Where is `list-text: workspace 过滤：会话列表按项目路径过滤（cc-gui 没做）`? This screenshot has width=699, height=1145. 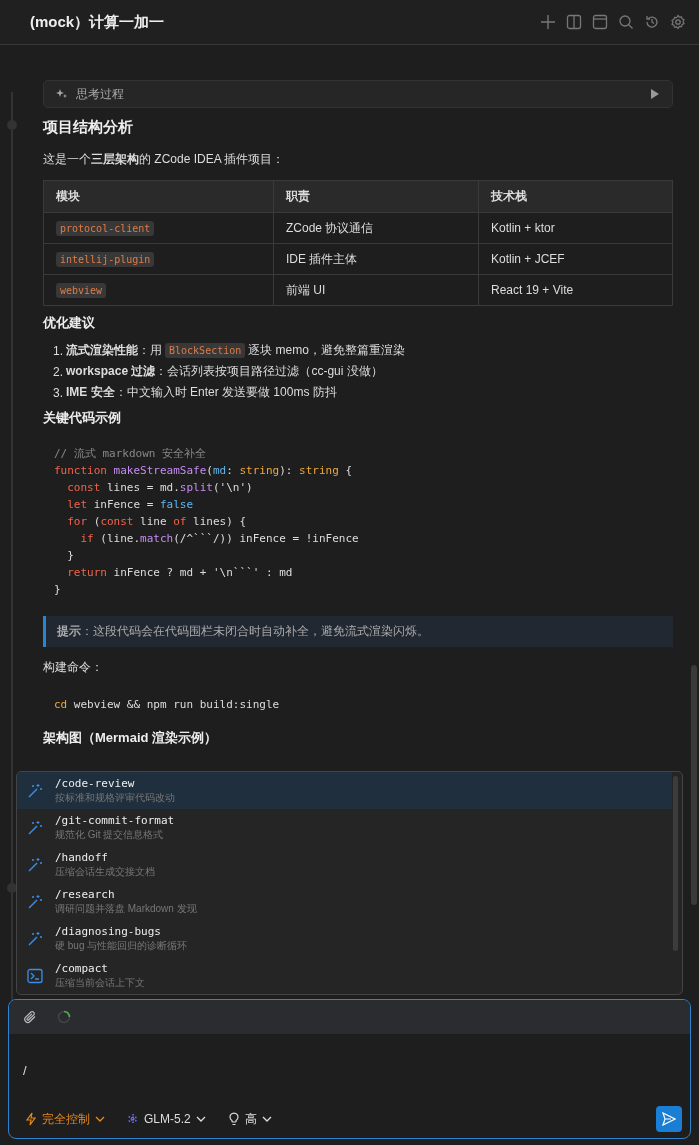 list-text: workspace 过滤：会话列表按项目路径过滤（cc-gui 没做） is located at coordinates (224, 371).